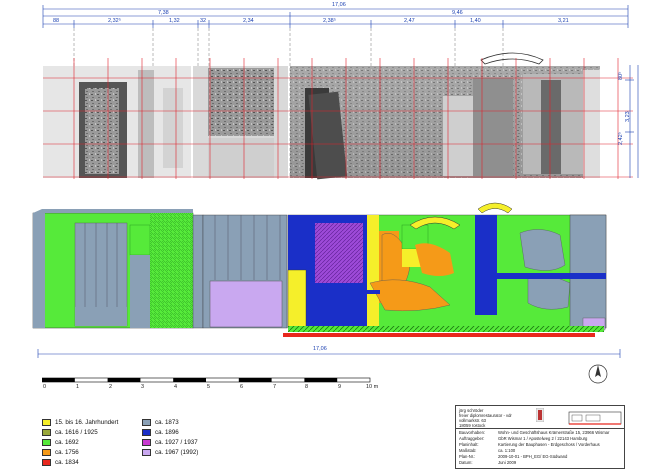  Describe the element at coordinates (209, 387) in the screenshot. I see `scale-label: 5` at that location.